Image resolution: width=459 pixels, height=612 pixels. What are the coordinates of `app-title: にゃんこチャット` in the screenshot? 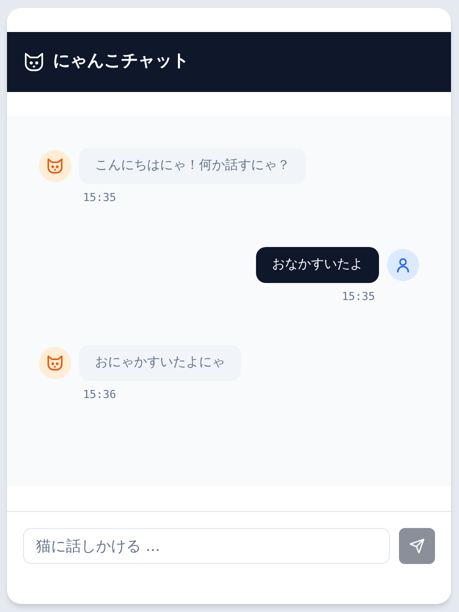 It's located at (121, 62).